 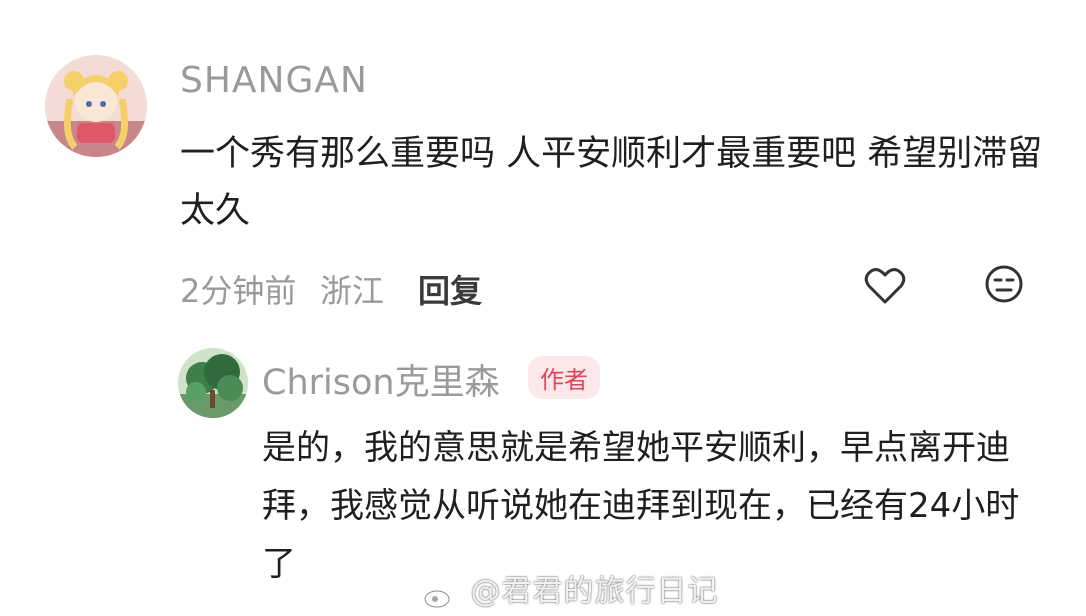 I want to click on reply-username: Chrison克里森, so click(x=381, y=379).